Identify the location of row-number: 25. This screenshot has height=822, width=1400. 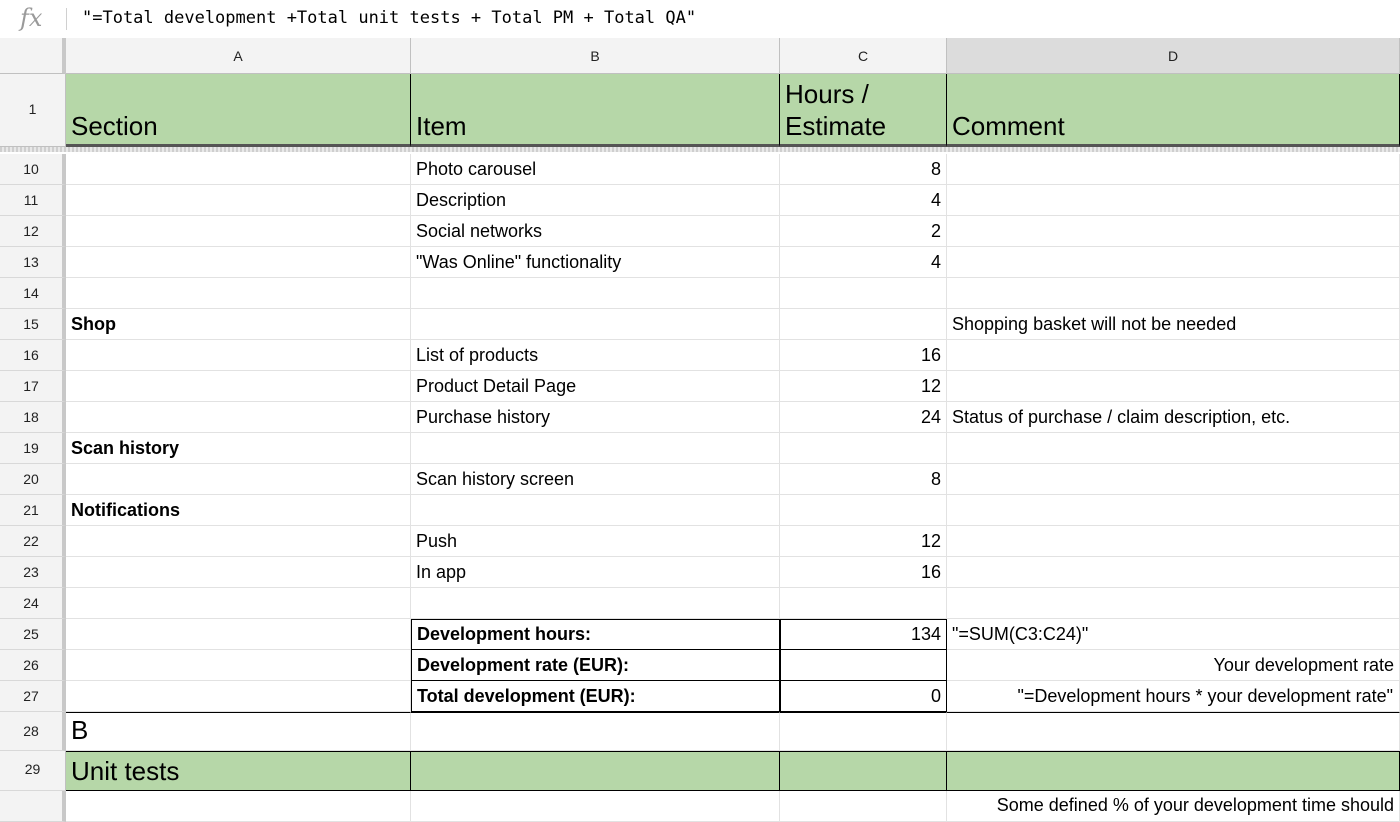
(33, 634).